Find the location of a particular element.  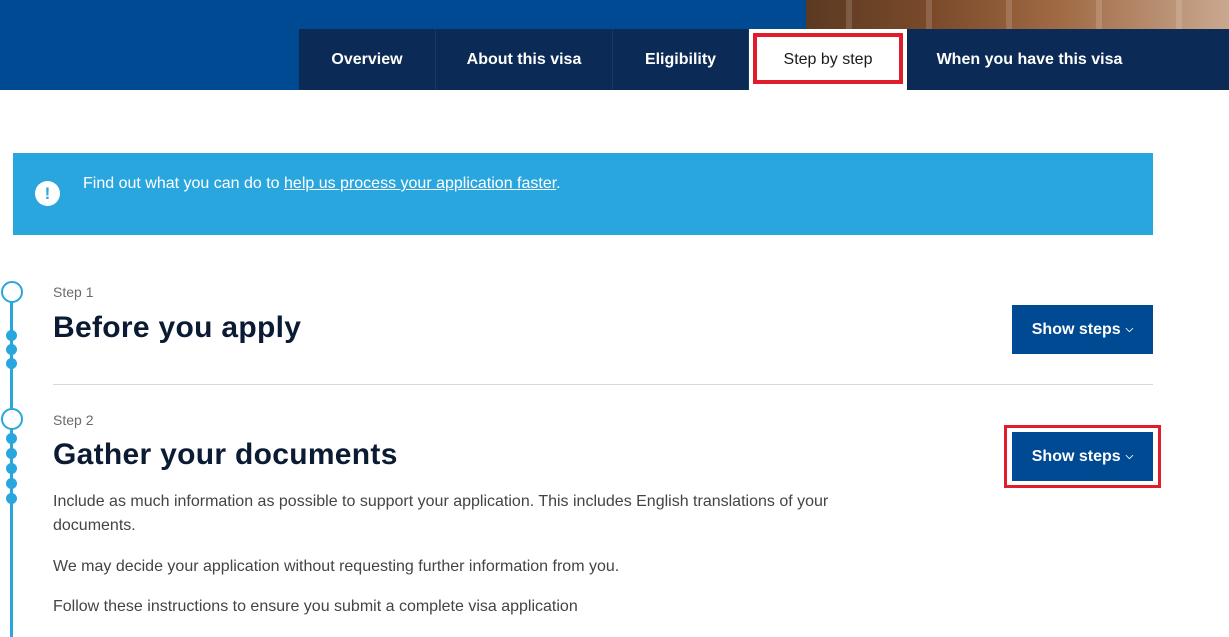

exclamation-icon: ! is located at coordinates (47, 193).